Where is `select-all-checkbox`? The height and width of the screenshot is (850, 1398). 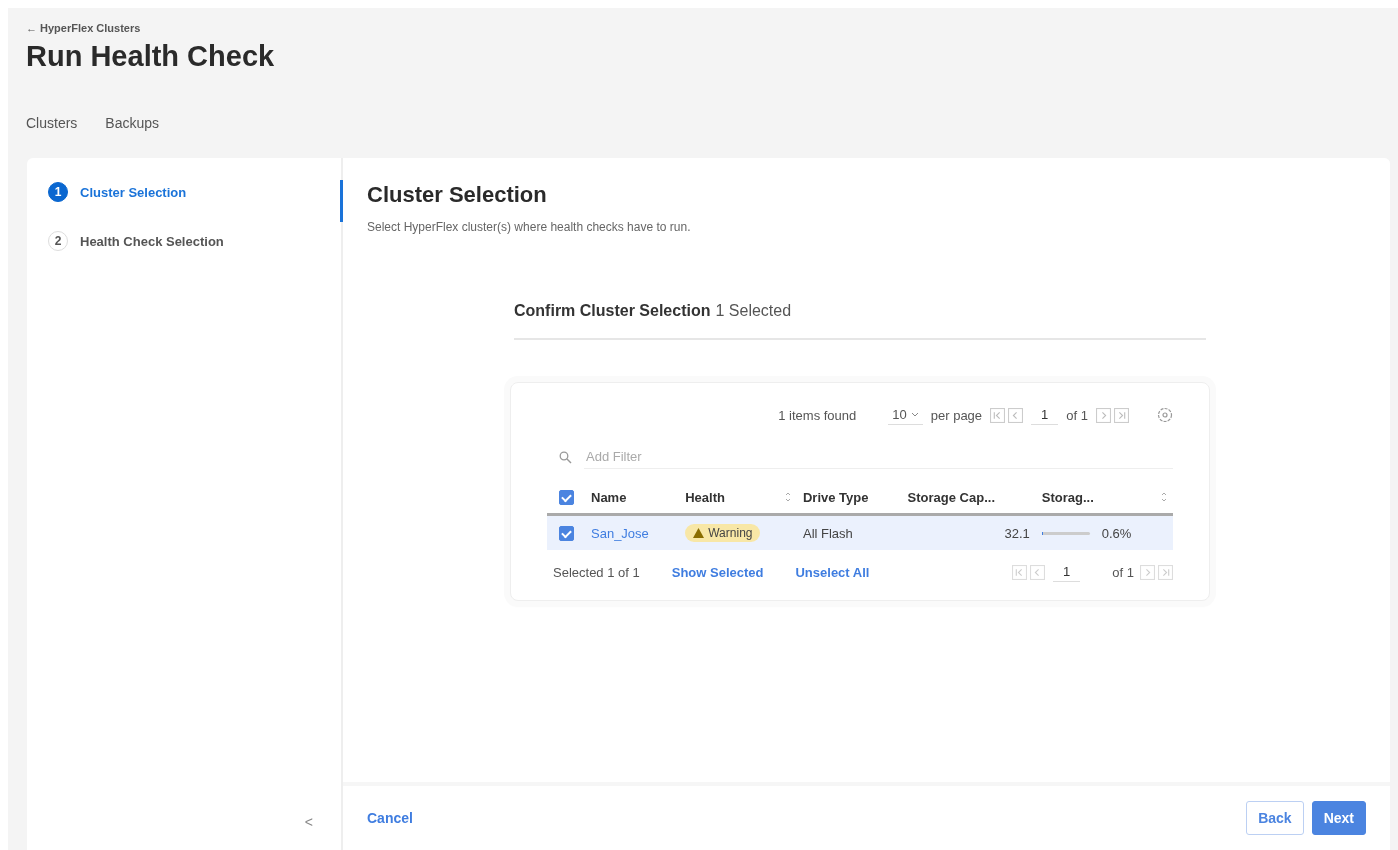
select-all-checkbox is located at coordinates (566, 498).